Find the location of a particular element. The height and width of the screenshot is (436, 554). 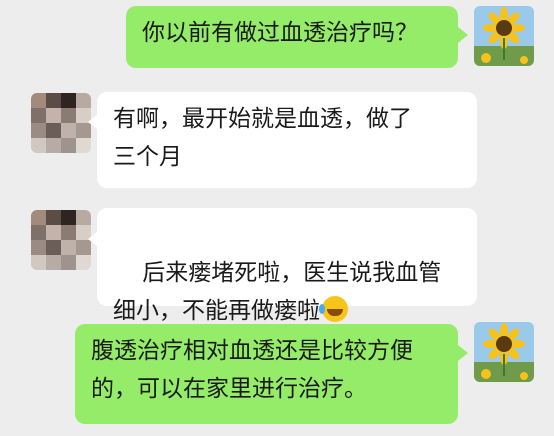

message-text: 后来瘘堵死啦，医生说我血管 细小，不能再做瘘啦 is located at coordinates (277, 292).